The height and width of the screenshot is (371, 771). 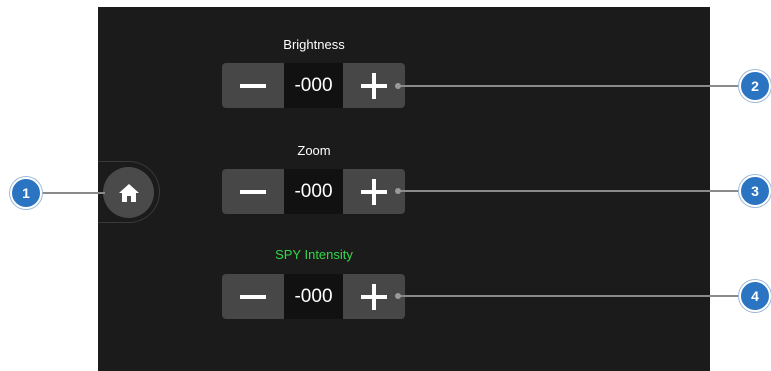 I want to click on callout-badge-2: 2, so click(x=755, y=86).